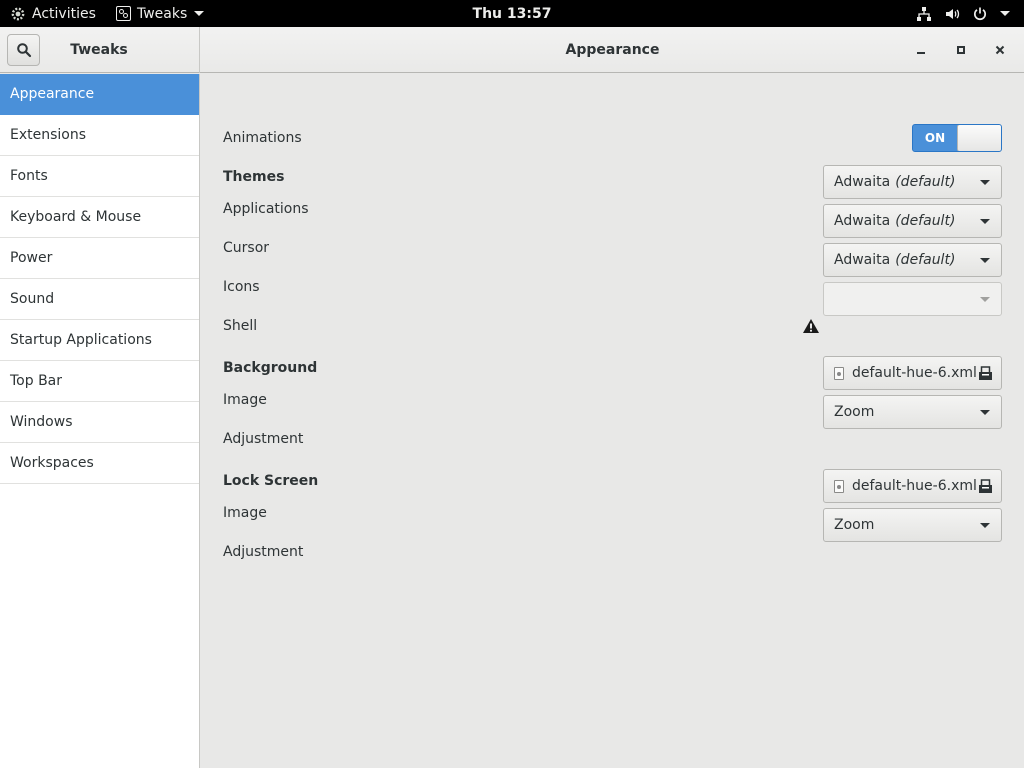 The width and height of the screenshot is (1024, 768). Describe the element at coordinates (99, 135) in the screenshot. I see `sidebar-item-extensions: Extensions` at that location.